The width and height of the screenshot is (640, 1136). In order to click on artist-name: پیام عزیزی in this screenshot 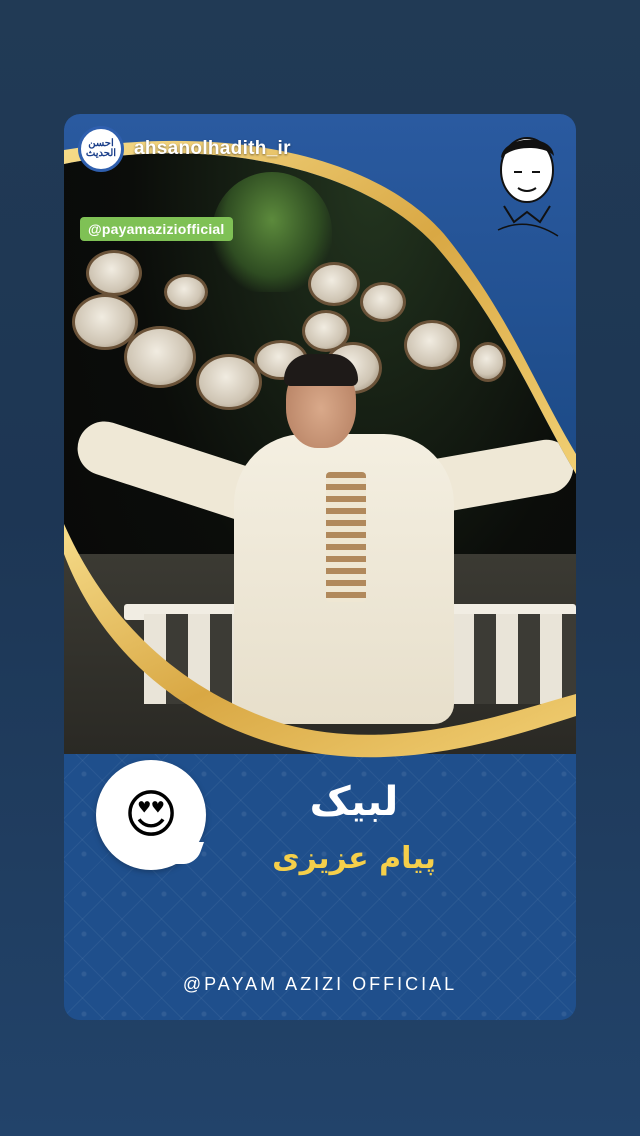, I will do `click(354, 858)`.